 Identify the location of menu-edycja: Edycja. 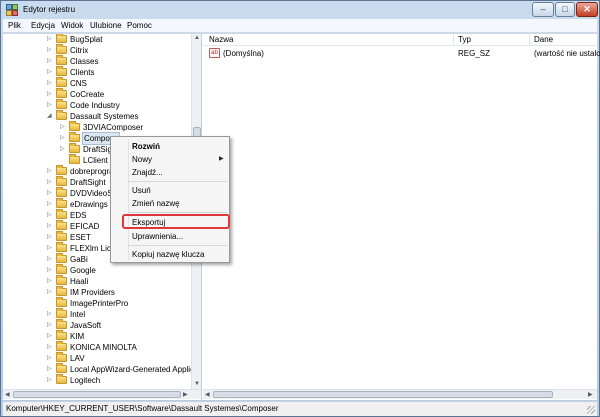
(43, 25).